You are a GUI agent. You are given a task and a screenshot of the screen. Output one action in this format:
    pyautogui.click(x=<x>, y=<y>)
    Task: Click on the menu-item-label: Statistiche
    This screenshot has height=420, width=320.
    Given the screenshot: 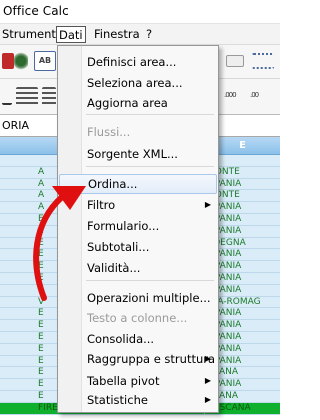 What is the action you would take?
    pyautogui.click(x=117, y=400)
    